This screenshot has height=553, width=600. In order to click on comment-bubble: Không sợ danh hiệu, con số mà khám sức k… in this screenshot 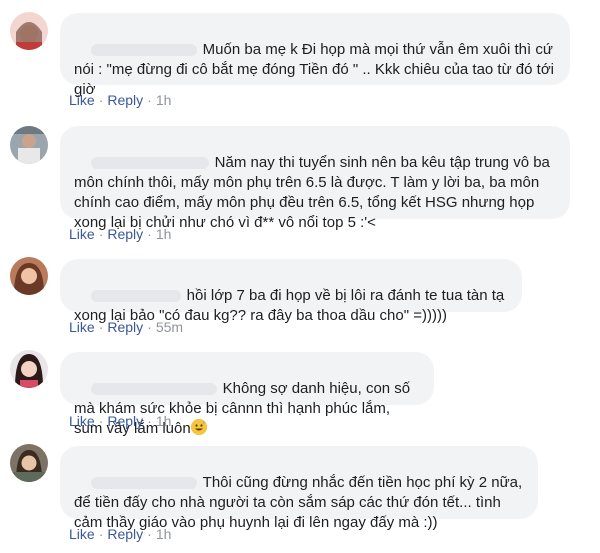, I will do `click(247, 394)`.